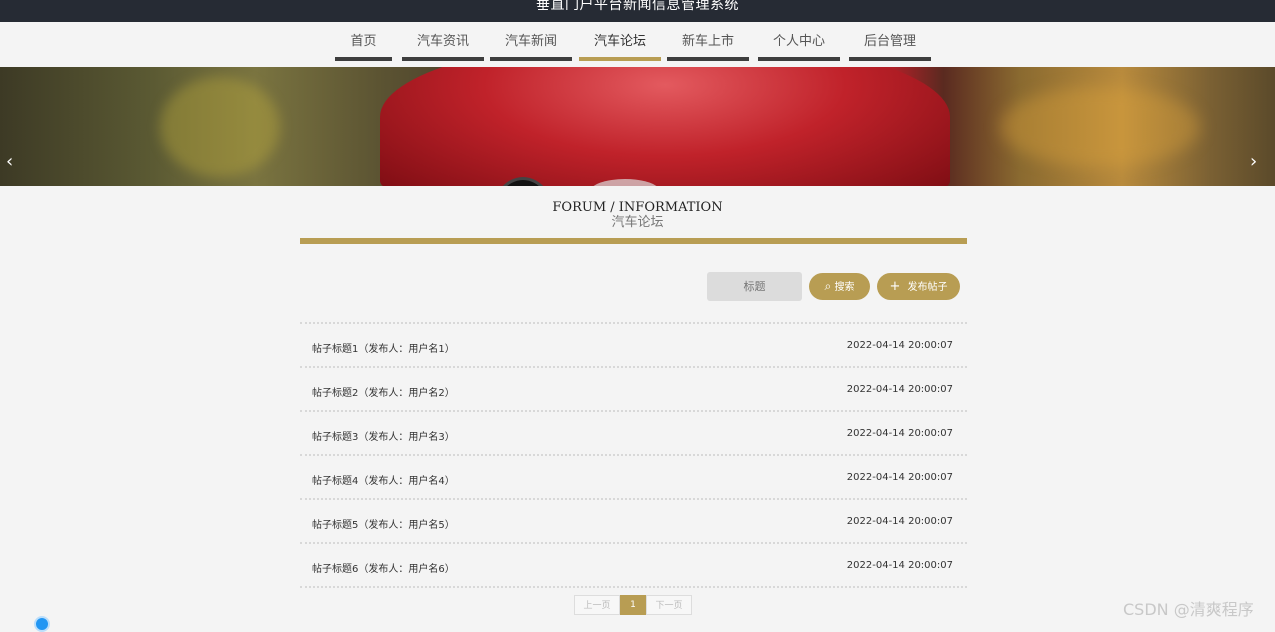 The height and width of the screenshot is (632, 1275). I want to click on floating-indicator, so click(42, 624).